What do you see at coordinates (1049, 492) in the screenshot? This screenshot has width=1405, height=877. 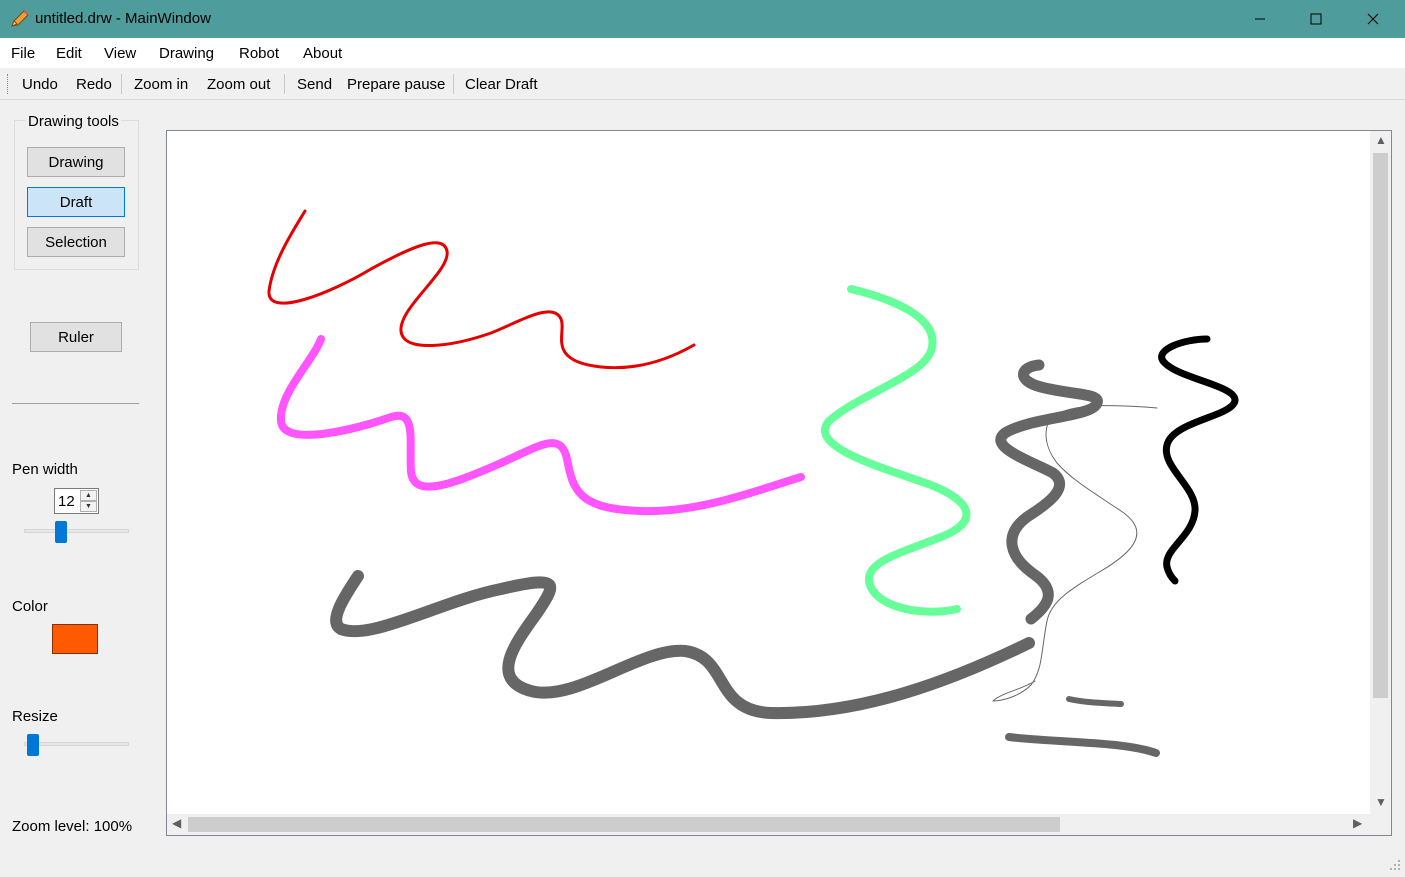 I see `stroke-gray-wiggle` at bounding box center [1049, 492].